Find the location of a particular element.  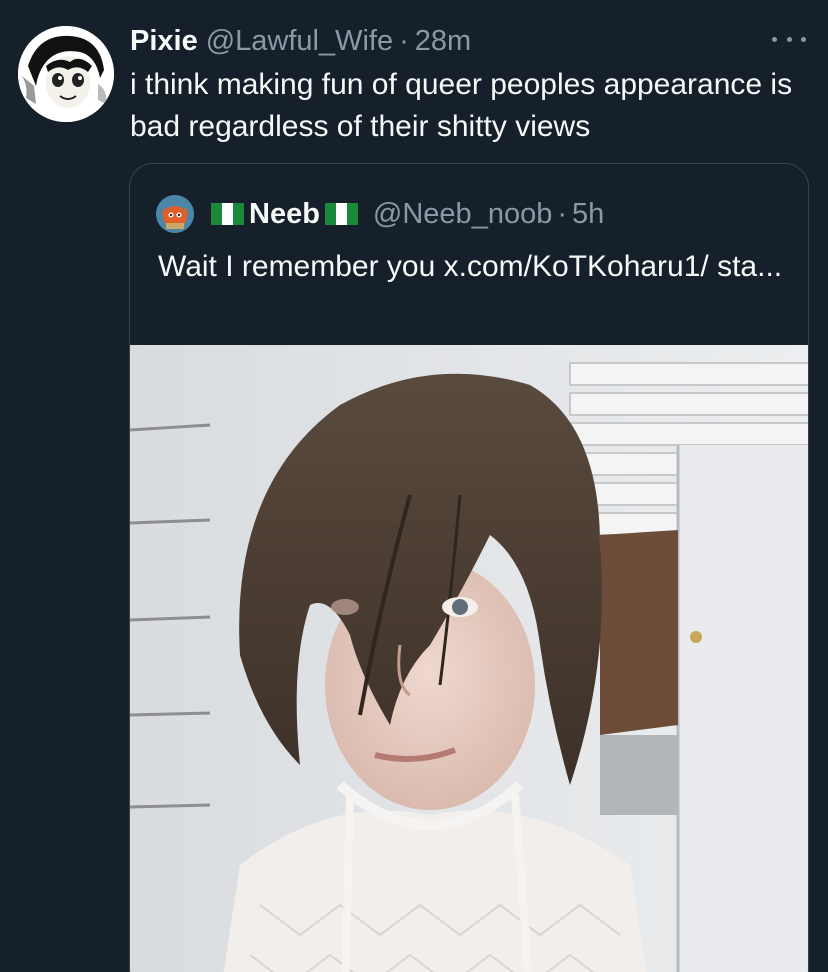

author-handle: @Lawful_Wife is located at coordinates (299, 41).